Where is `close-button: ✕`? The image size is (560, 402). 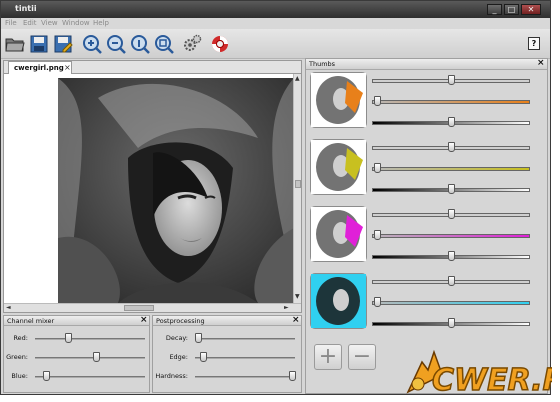
close-button: ✕ is located at coordinates (531, 9).